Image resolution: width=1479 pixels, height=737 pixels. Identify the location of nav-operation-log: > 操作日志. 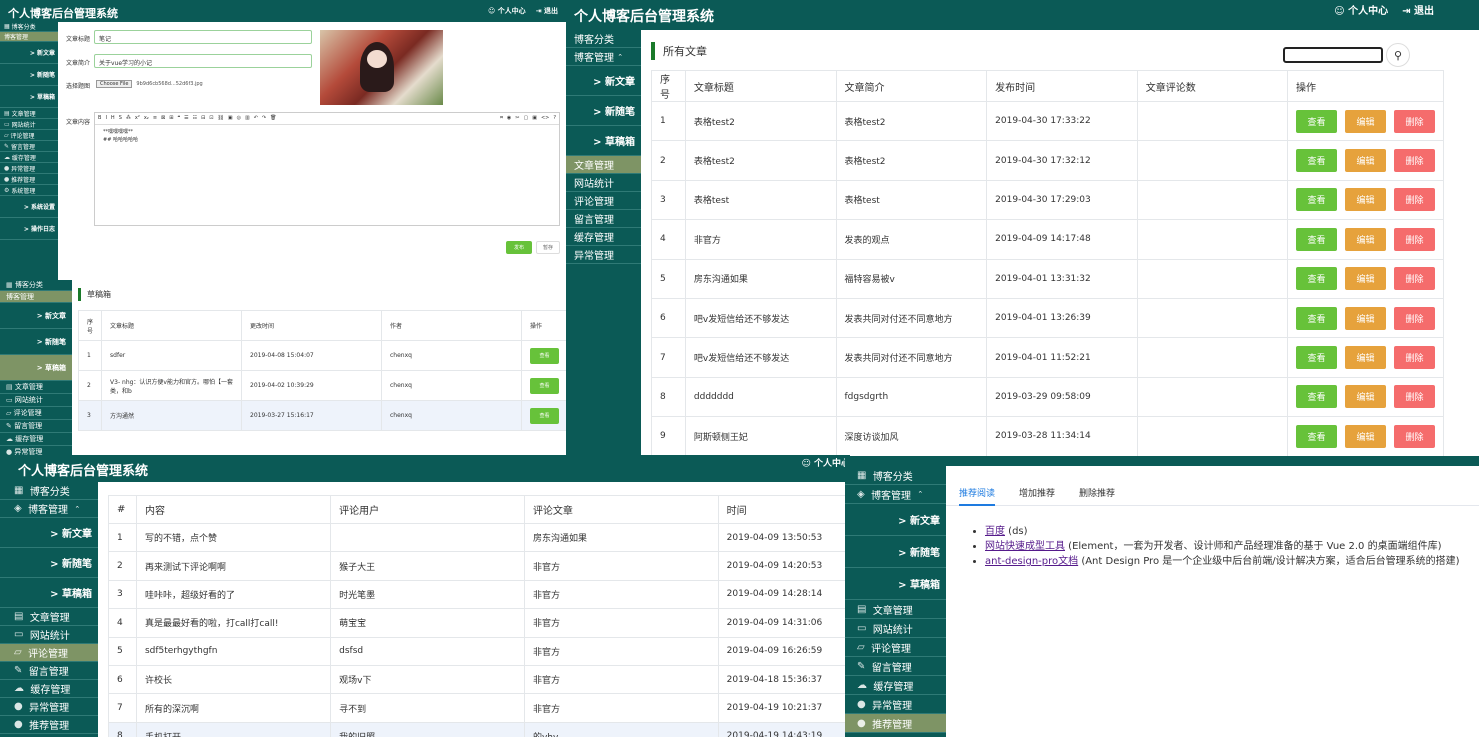
(29, 229).